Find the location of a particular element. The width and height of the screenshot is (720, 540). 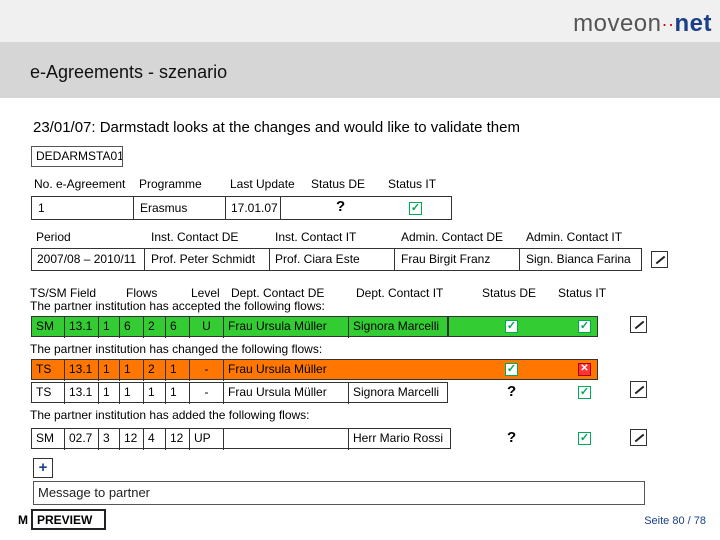

changed-status-de-check-icon: ✓ is located at coordinates (511, 369).